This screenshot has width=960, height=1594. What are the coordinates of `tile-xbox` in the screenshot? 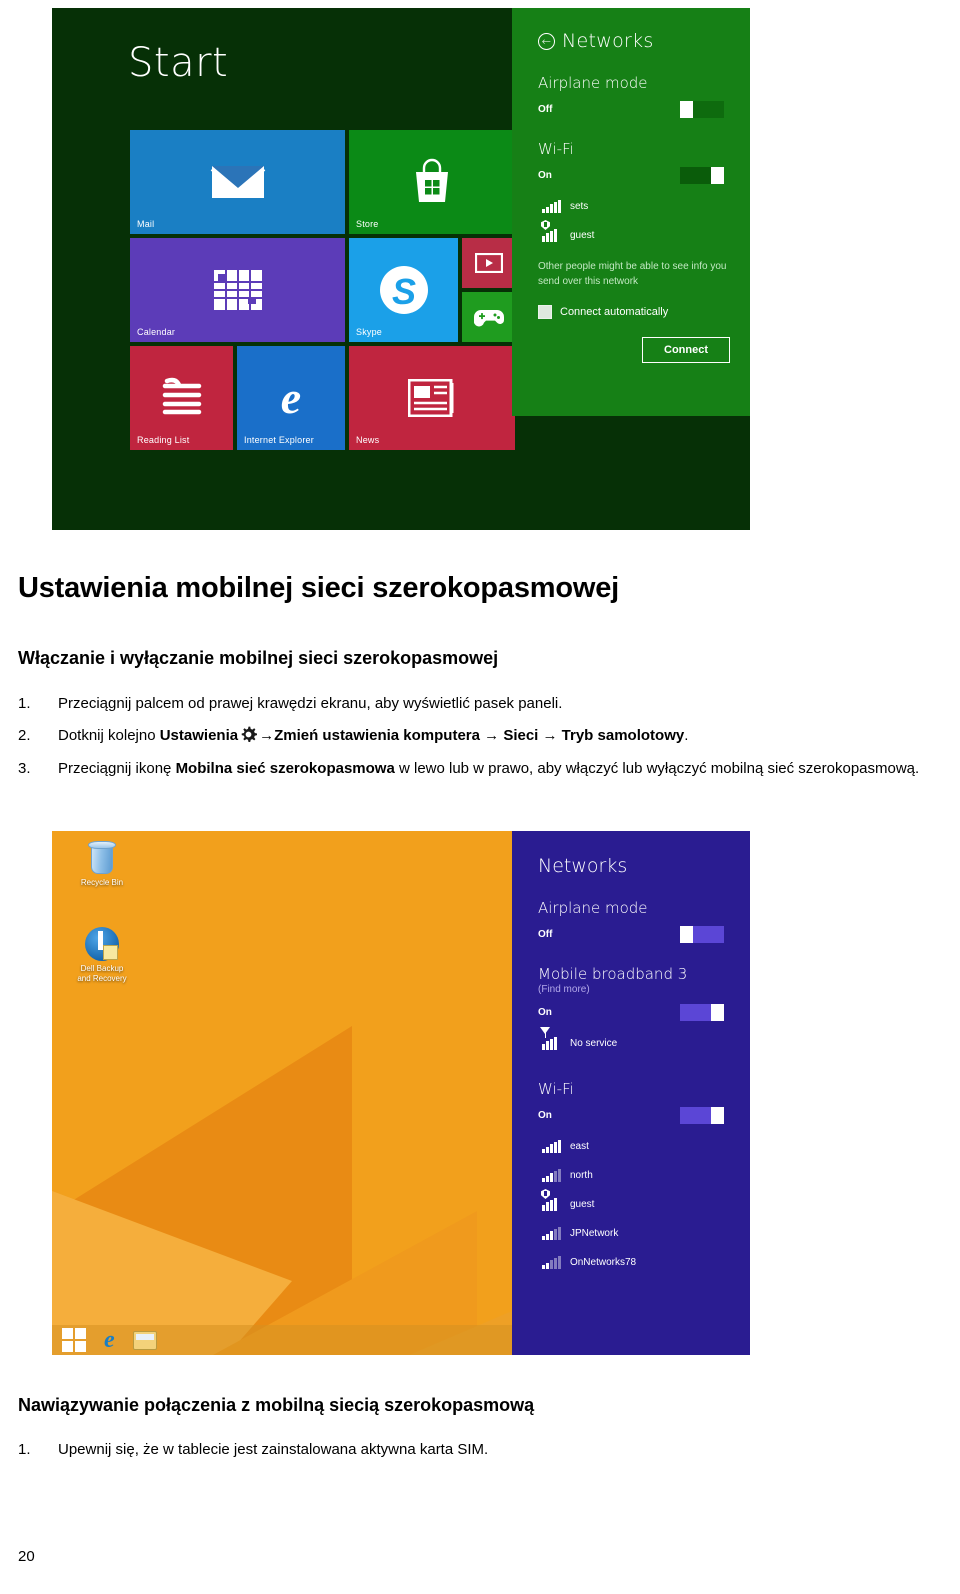 It's located at (488, 317).